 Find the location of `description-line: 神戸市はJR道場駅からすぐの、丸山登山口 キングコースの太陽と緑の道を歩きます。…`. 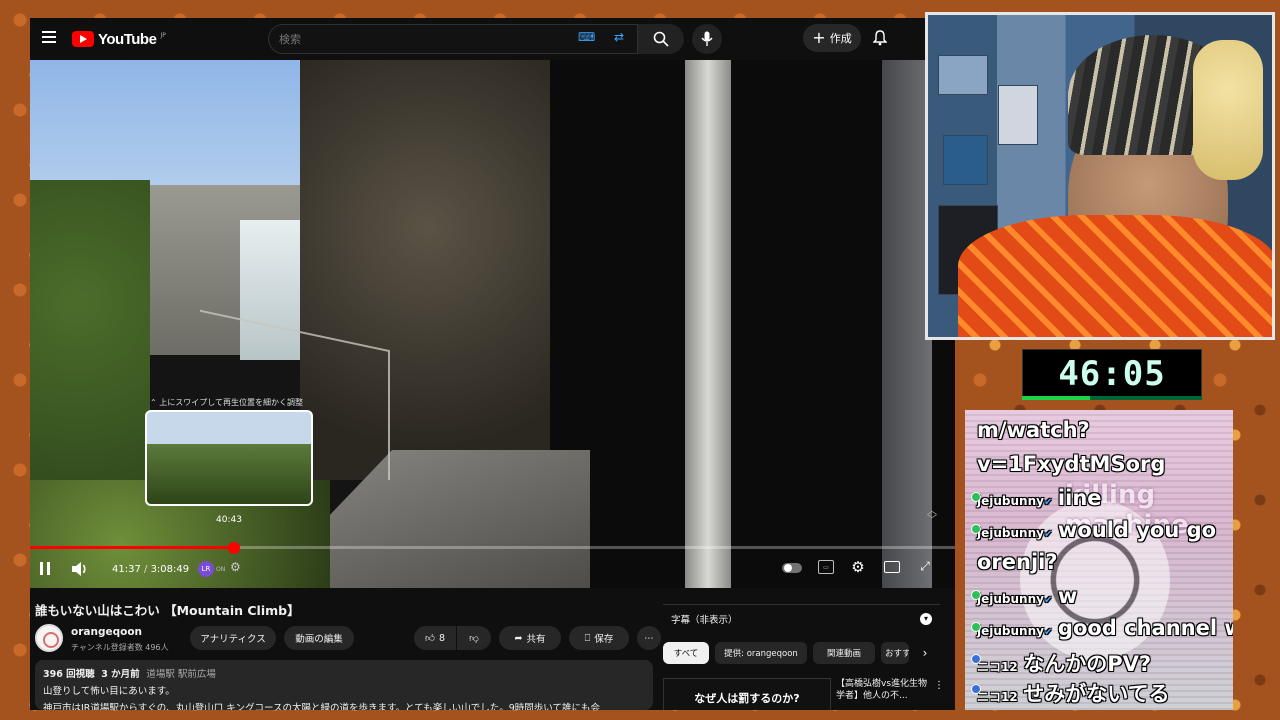

description-line: 神戸市はJR道場駅からすぐの、丸山登山口 キングコースの太陽と緑の道を歩きます。… is located at coordinates (322, 706).